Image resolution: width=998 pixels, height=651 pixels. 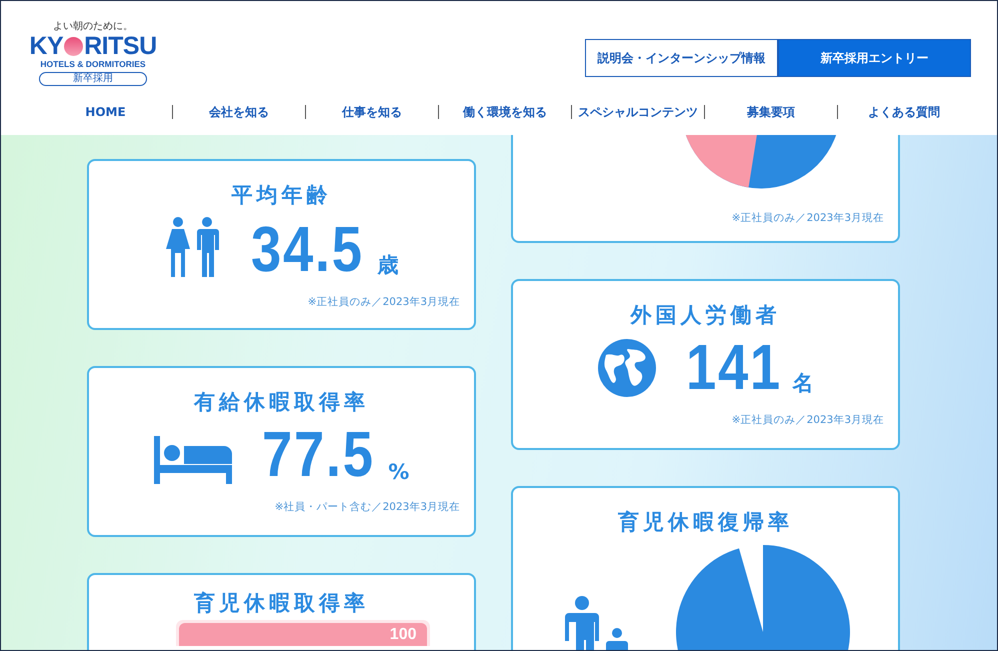 I want to click on people-icon, so click(x=192, y=248).